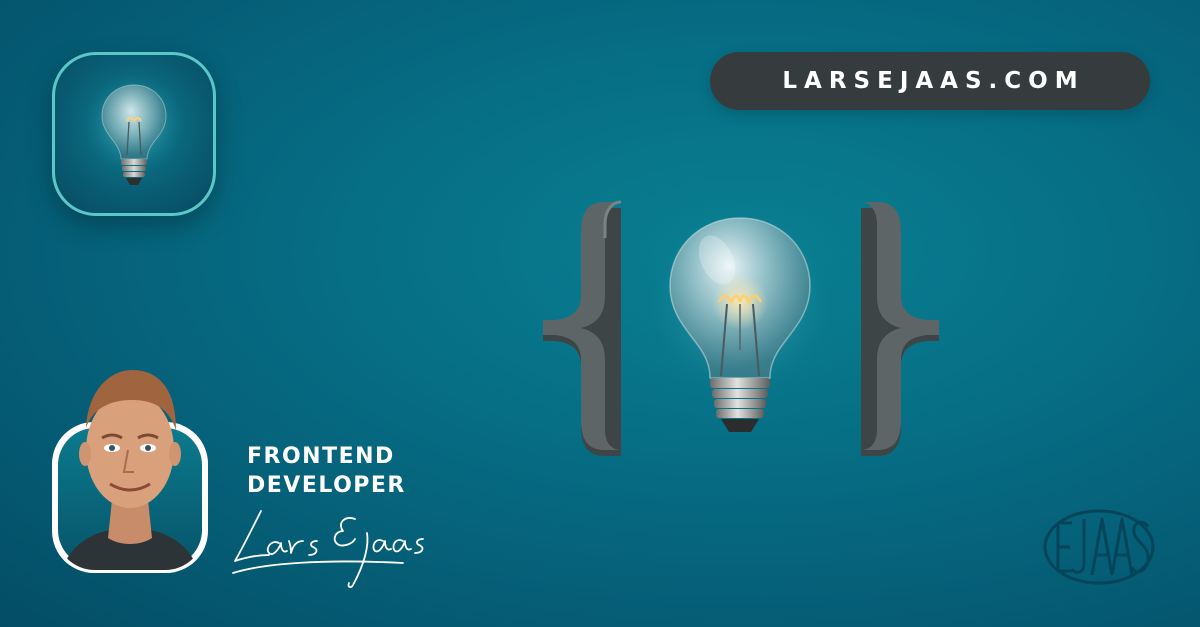 This screenshot has width=1200, height=627. What do you see at coordinates (134, 128) in the screenshot?
I see `lightbulb-icon` at bounding box center [134, 128].